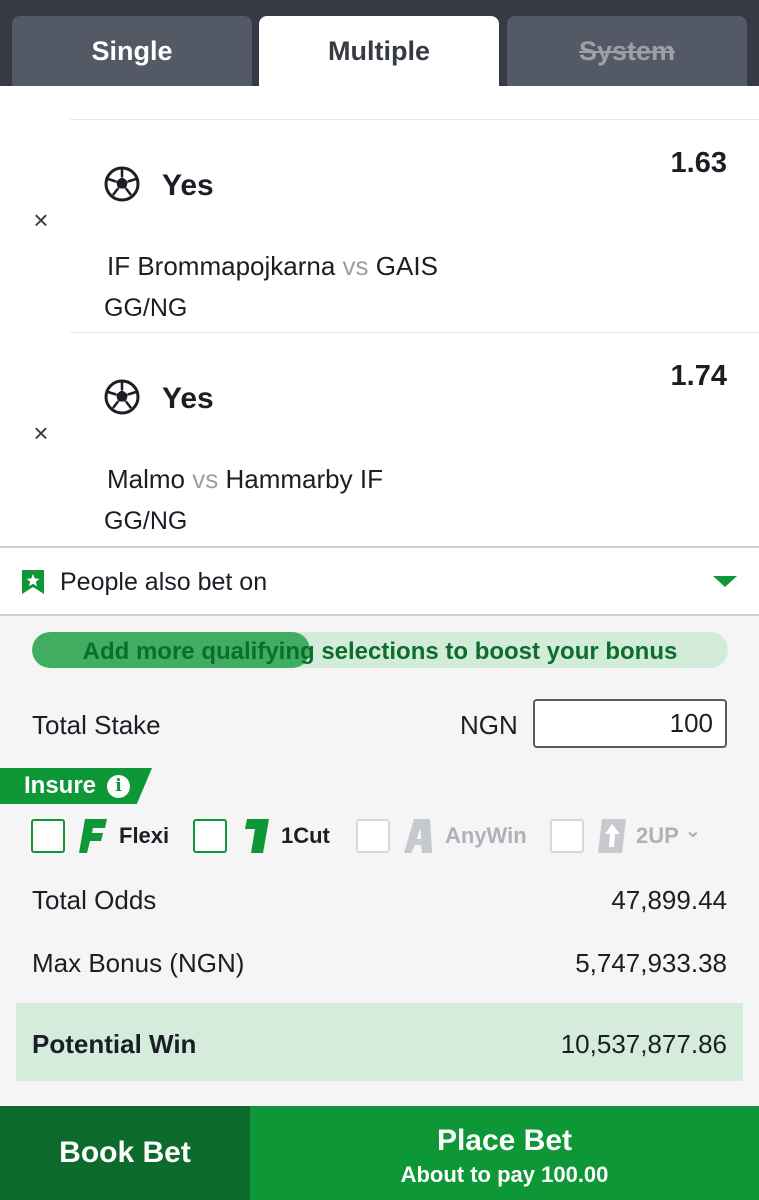 The image size is (759, 1200). What do you see at coordinates (630, 723) in the screenshot?
I see `stake-input` at bounding box center [630, 723].